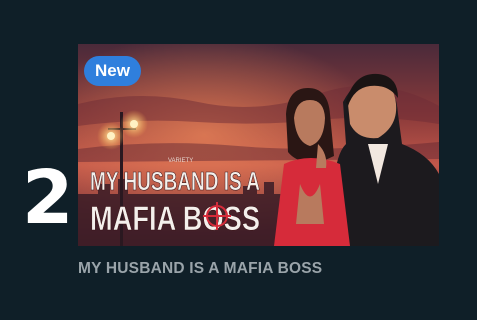 The width and height of the screenshot is (477, 320). Describe the element at coordinates (175, 219) in the screenshot. I see `poster-title-line2: MAFIA BOSS` at that location.